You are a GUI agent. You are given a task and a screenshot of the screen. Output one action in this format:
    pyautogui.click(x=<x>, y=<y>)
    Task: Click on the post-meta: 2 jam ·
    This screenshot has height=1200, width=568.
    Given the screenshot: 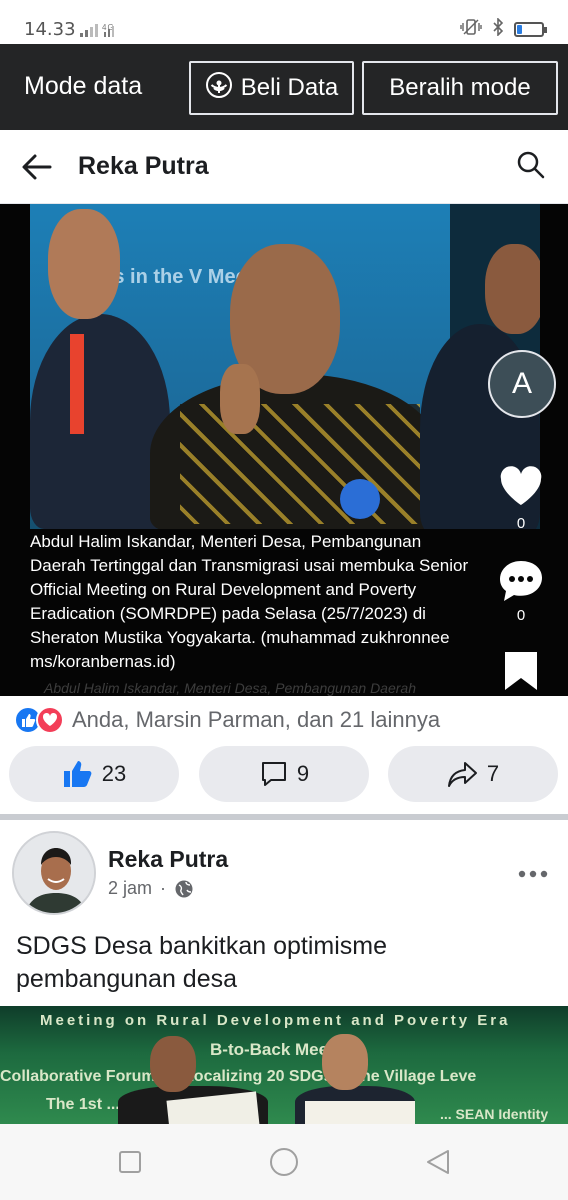 What is the action you would take?
    pyautogui.click(x=151, y=888)
    